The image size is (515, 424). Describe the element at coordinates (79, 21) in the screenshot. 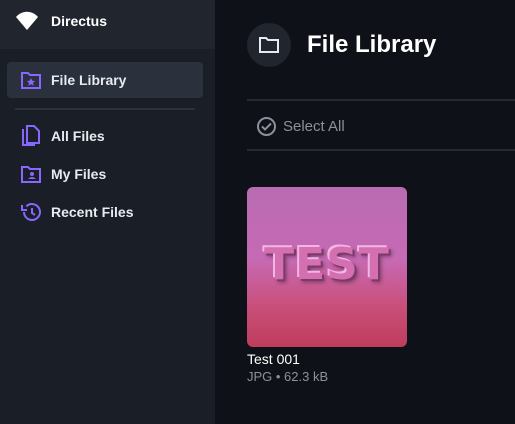

I see `brand-name: Directus` at that location.